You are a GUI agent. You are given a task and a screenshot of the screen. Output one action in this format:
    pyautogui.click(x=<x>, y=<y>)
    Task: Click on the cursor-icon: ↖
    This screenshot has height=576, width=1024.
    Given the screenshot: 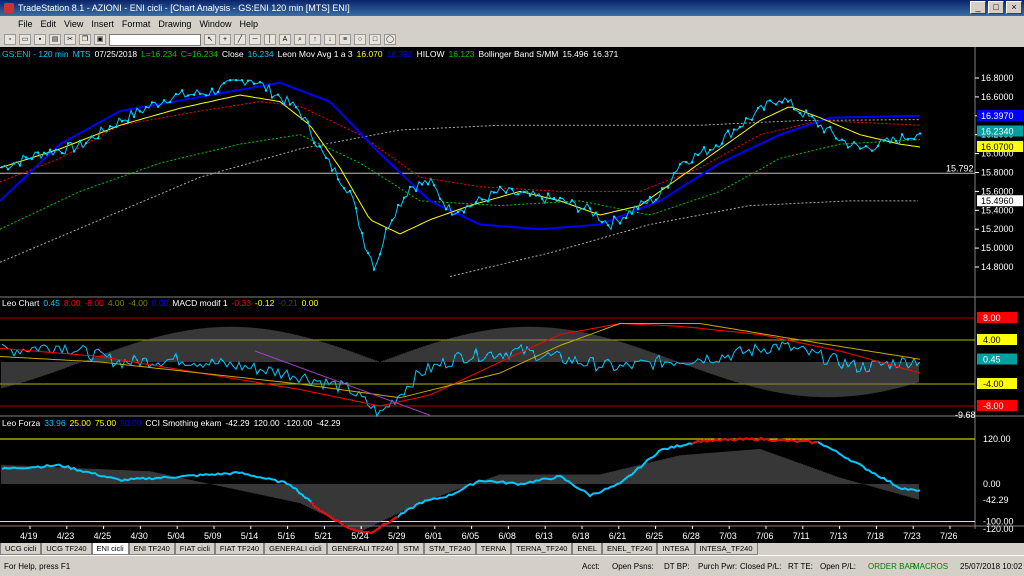 What is the action you would take?
    pyautogui.click(x=210, y=39)
    